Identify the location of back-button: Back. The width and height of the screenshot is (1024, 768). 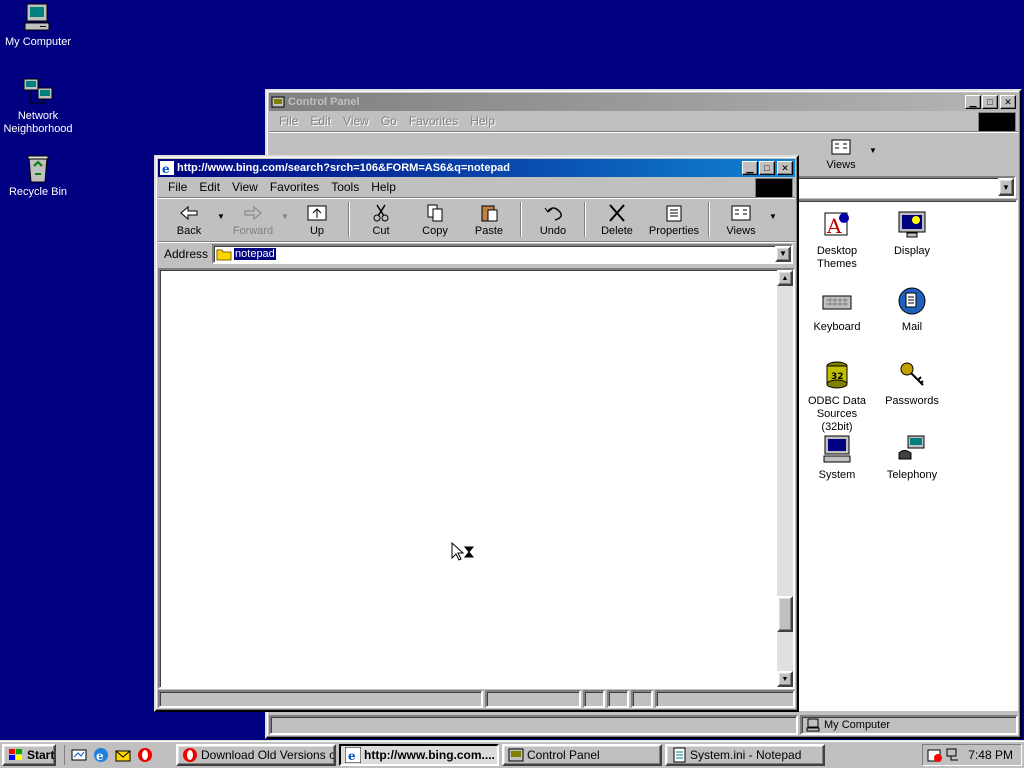
(189, 219).